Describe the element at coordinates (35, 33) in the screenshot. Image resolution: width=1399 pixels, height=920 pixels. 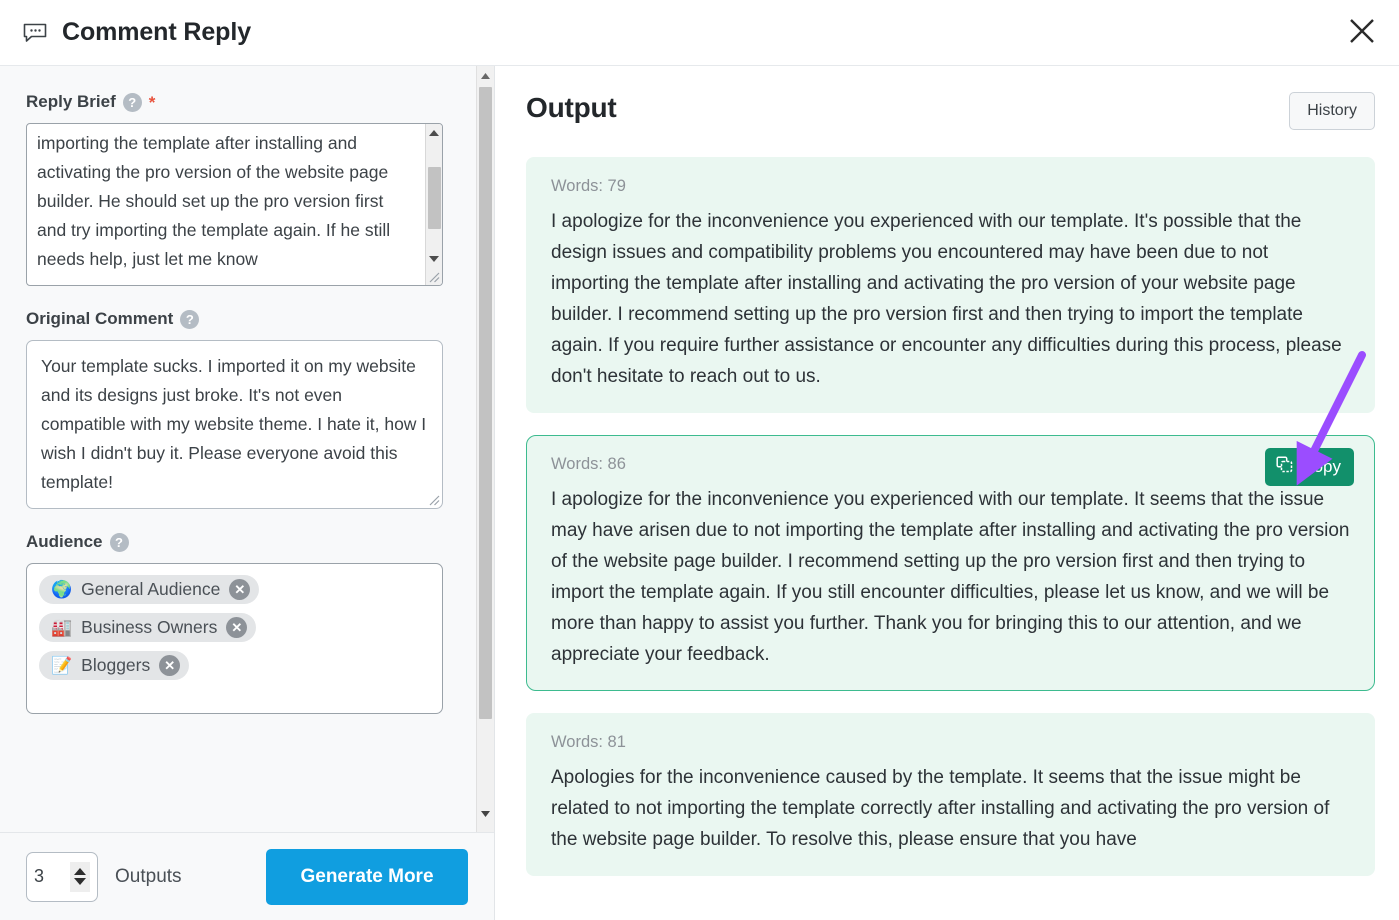
I see `comment-bubble-icon` at that location.